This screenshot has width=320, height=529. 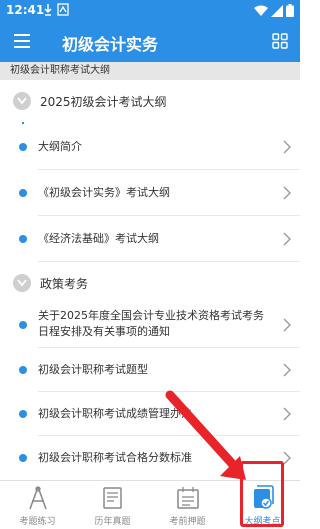 What do you see at coordinates (115, 457) in the screenshot?
I see `item-label: 初级会计职称考试合格分数标准` at bounding box center [115, 457].